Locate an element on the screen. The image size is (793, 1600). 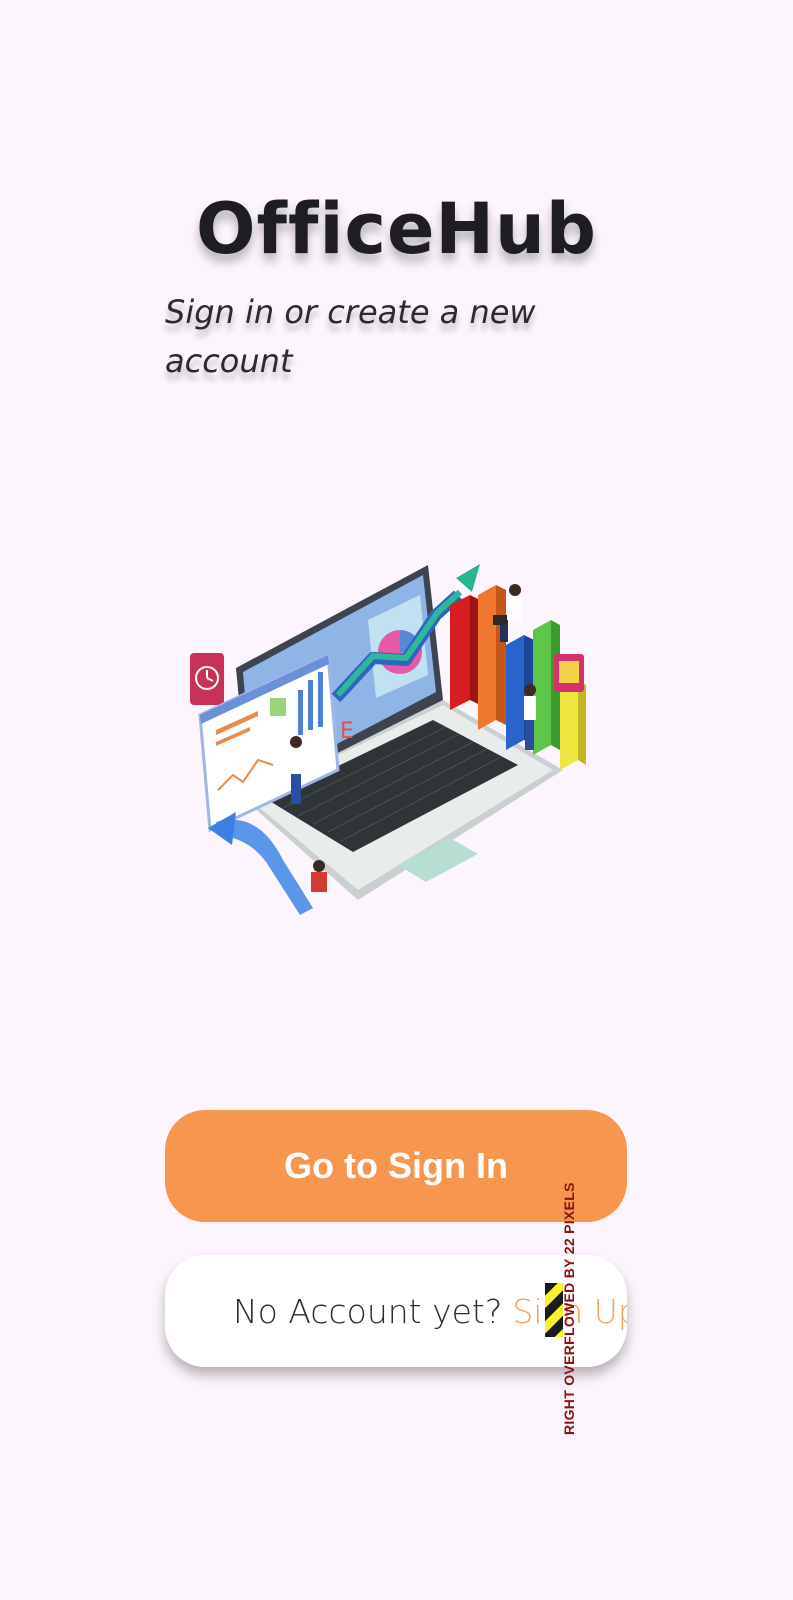
subtitle: Sign in or create a new account is located at coordinates (350, 336).